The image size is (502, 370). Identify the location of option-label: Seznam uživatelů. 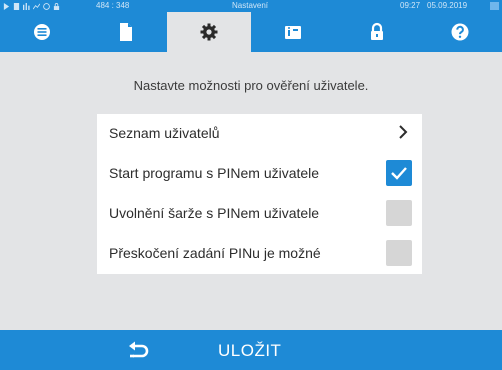
(164, 132).